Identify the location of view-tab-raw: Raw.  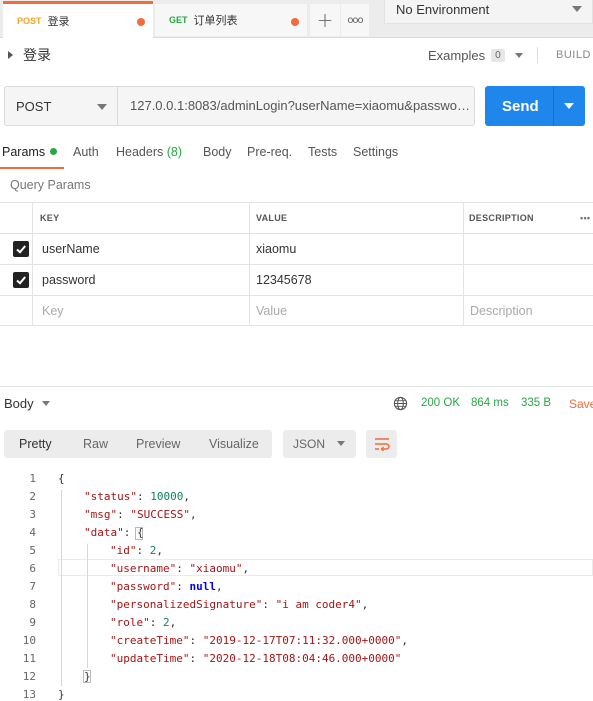
(95, 444).